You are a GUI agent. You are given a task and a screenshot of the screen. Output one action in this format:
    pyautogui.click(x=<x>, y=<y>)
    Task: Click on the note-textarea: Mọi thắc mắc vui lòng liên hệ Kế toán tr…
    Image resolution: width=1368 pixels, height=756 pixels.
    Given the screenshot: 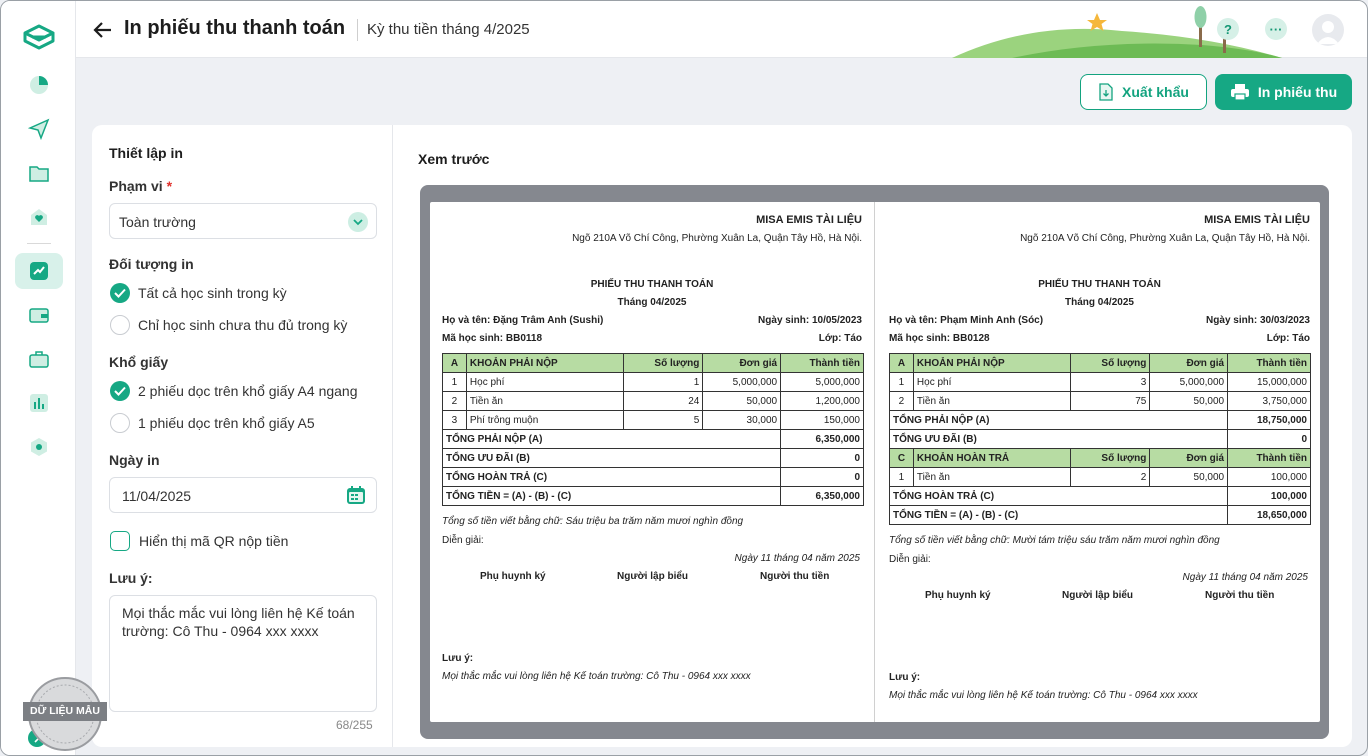 What is the action you would take?
    pyautogui.click(x=243, y=653)
    